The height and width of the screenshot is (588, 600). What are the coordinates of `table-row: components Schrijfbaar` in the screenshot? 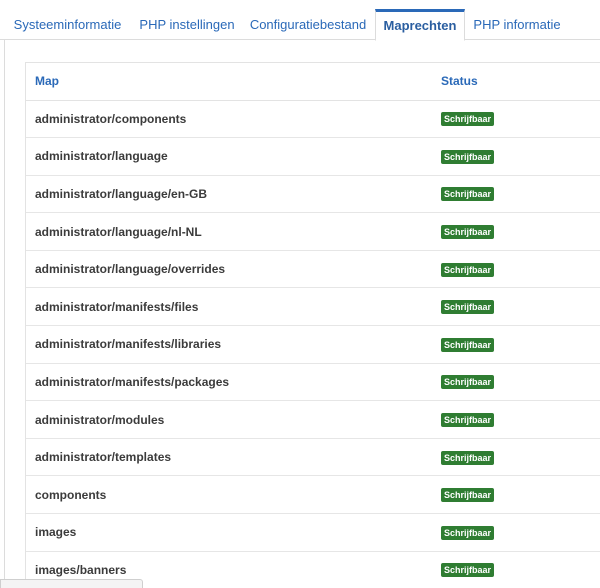 It's located at (313, 495).